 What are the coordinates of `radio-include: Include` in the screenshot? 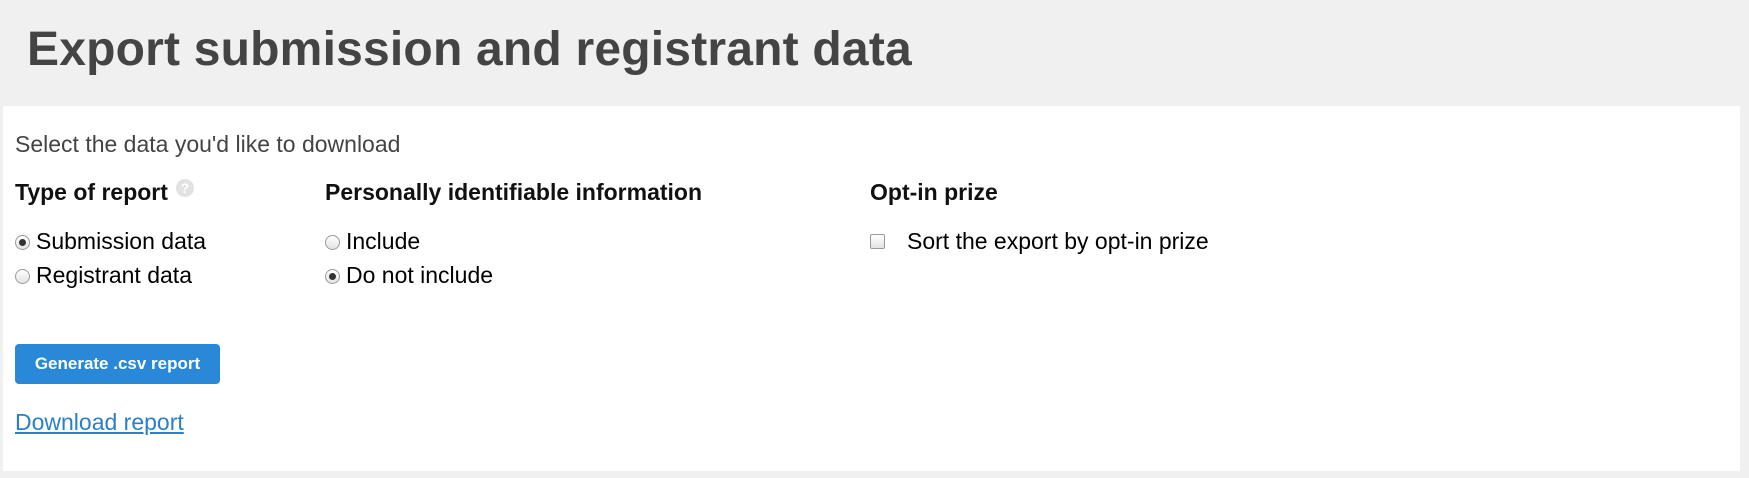 It's located at (513, 241).